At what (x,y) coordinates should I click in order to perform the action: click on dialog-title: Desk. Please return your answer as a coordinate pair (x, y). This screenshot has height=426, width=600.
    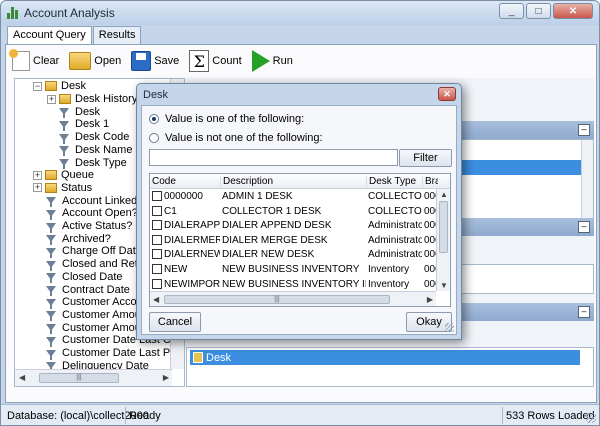
    Looking at the image, I should click on (156, 95).